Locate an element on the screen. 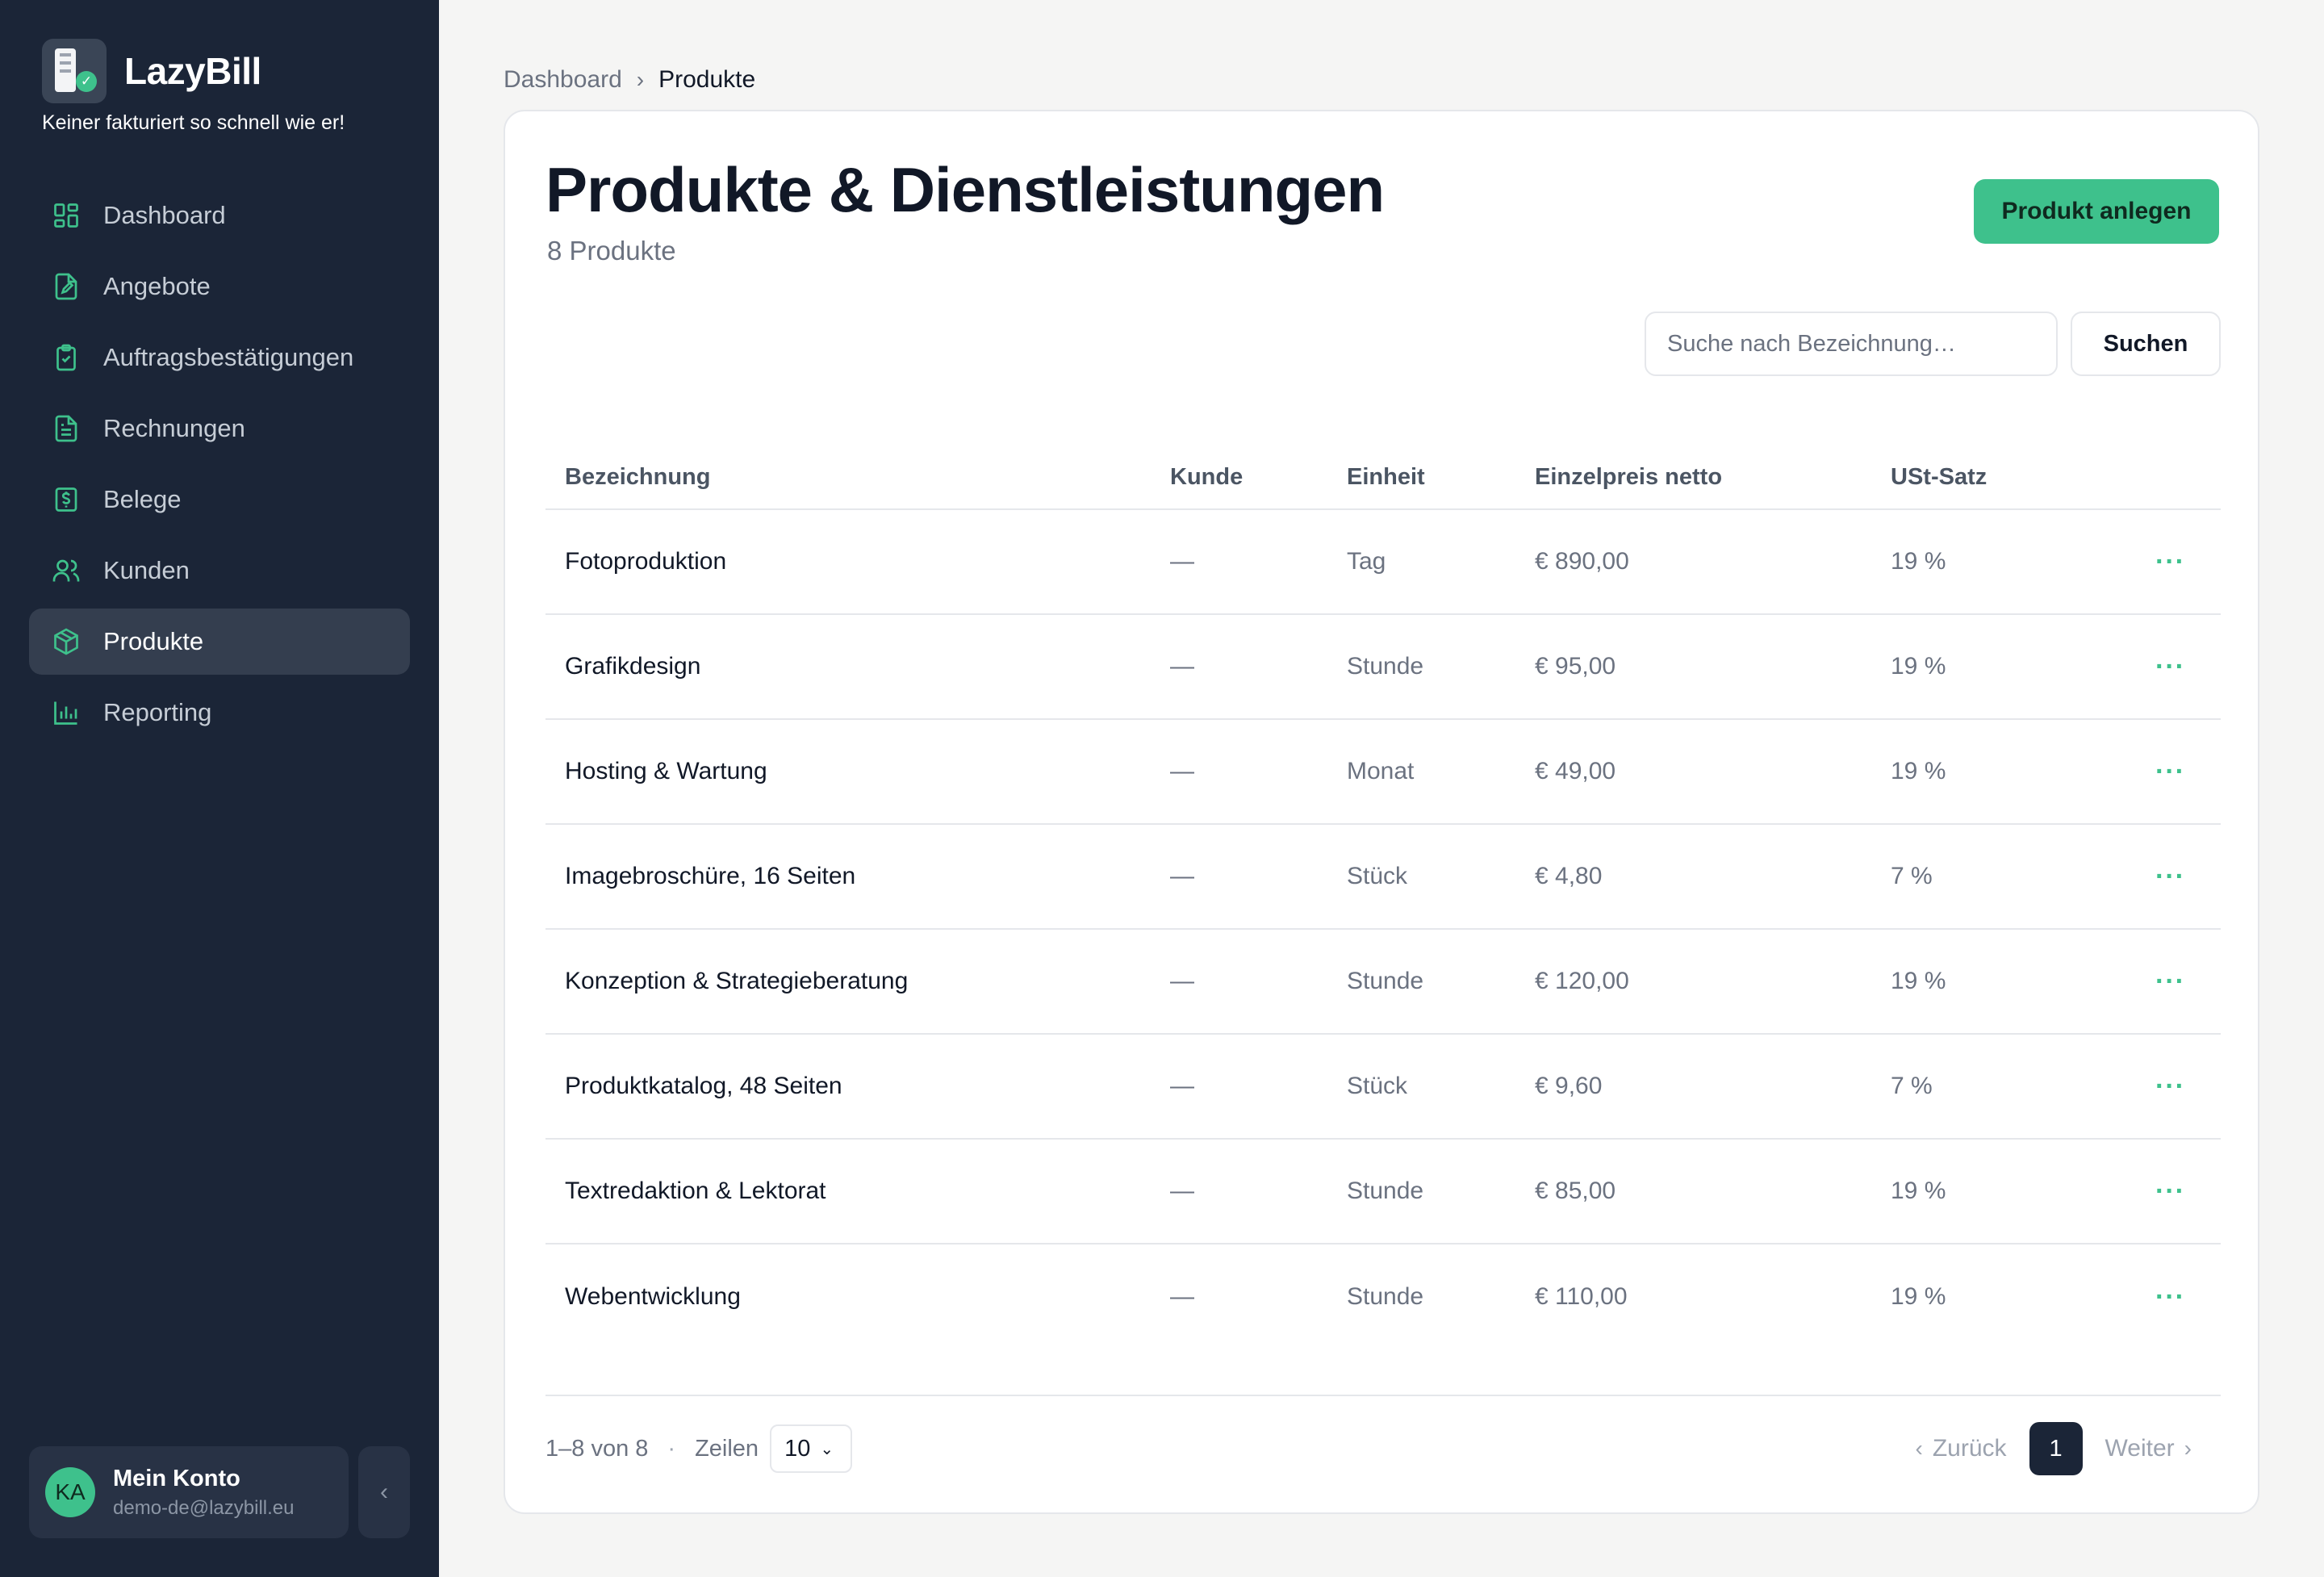 Image resolution: width=2324 pixels, height=1577 pixels. sidebar-item-reporting: Reporting is located at coordinates (219, 713).